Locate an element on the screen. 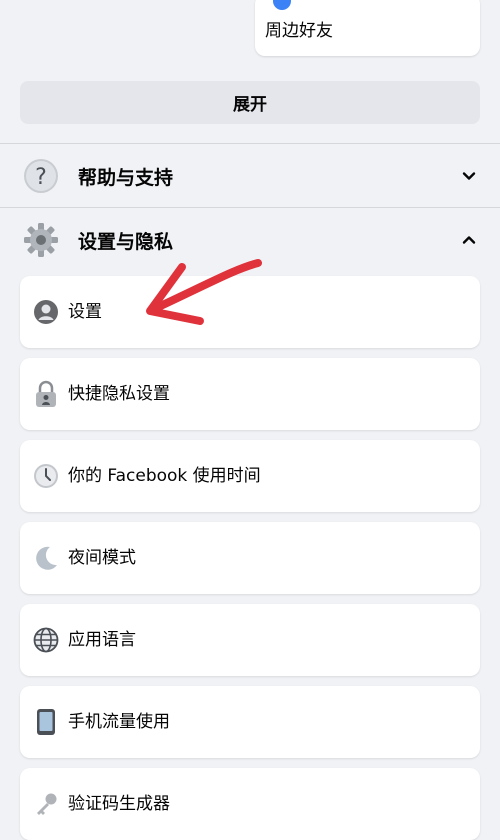  menu-item-label: 快捷隐私设置 is located at coordinates (119, 394).